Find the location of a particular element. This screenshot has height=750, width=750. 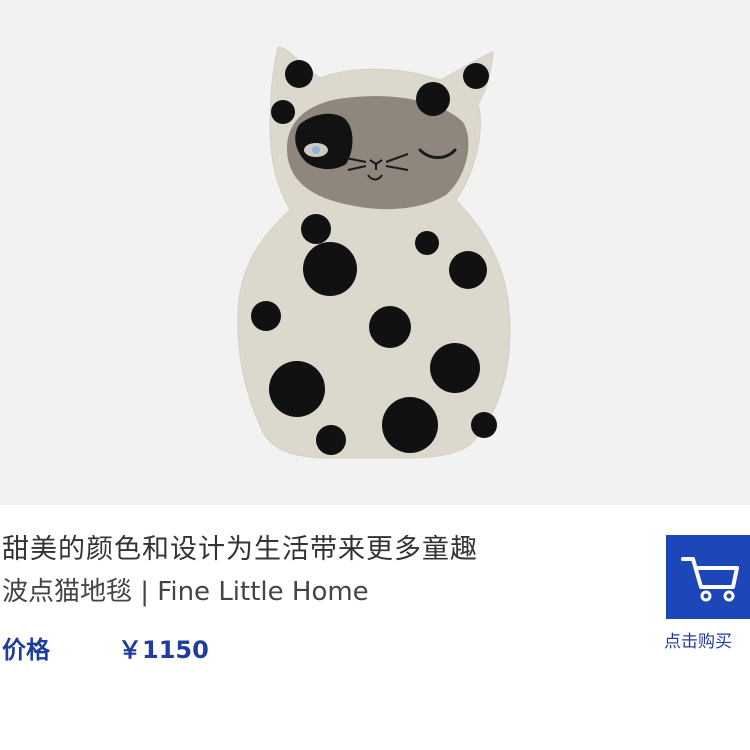

buy-button is located at coordinates (708, 577).